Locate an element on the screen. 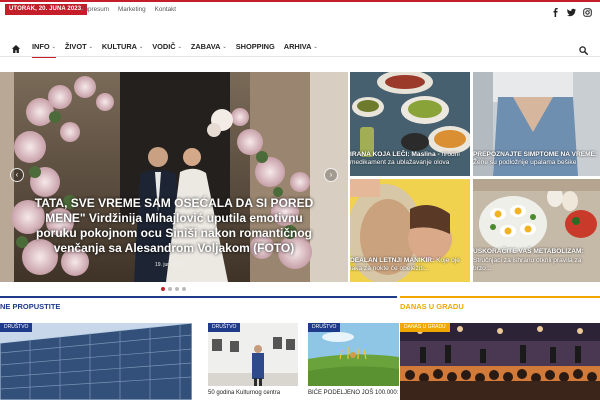  caption-bold: PREPOZNAJTE SIMPTOME NA VREME: is located at coordinates (535, 154).